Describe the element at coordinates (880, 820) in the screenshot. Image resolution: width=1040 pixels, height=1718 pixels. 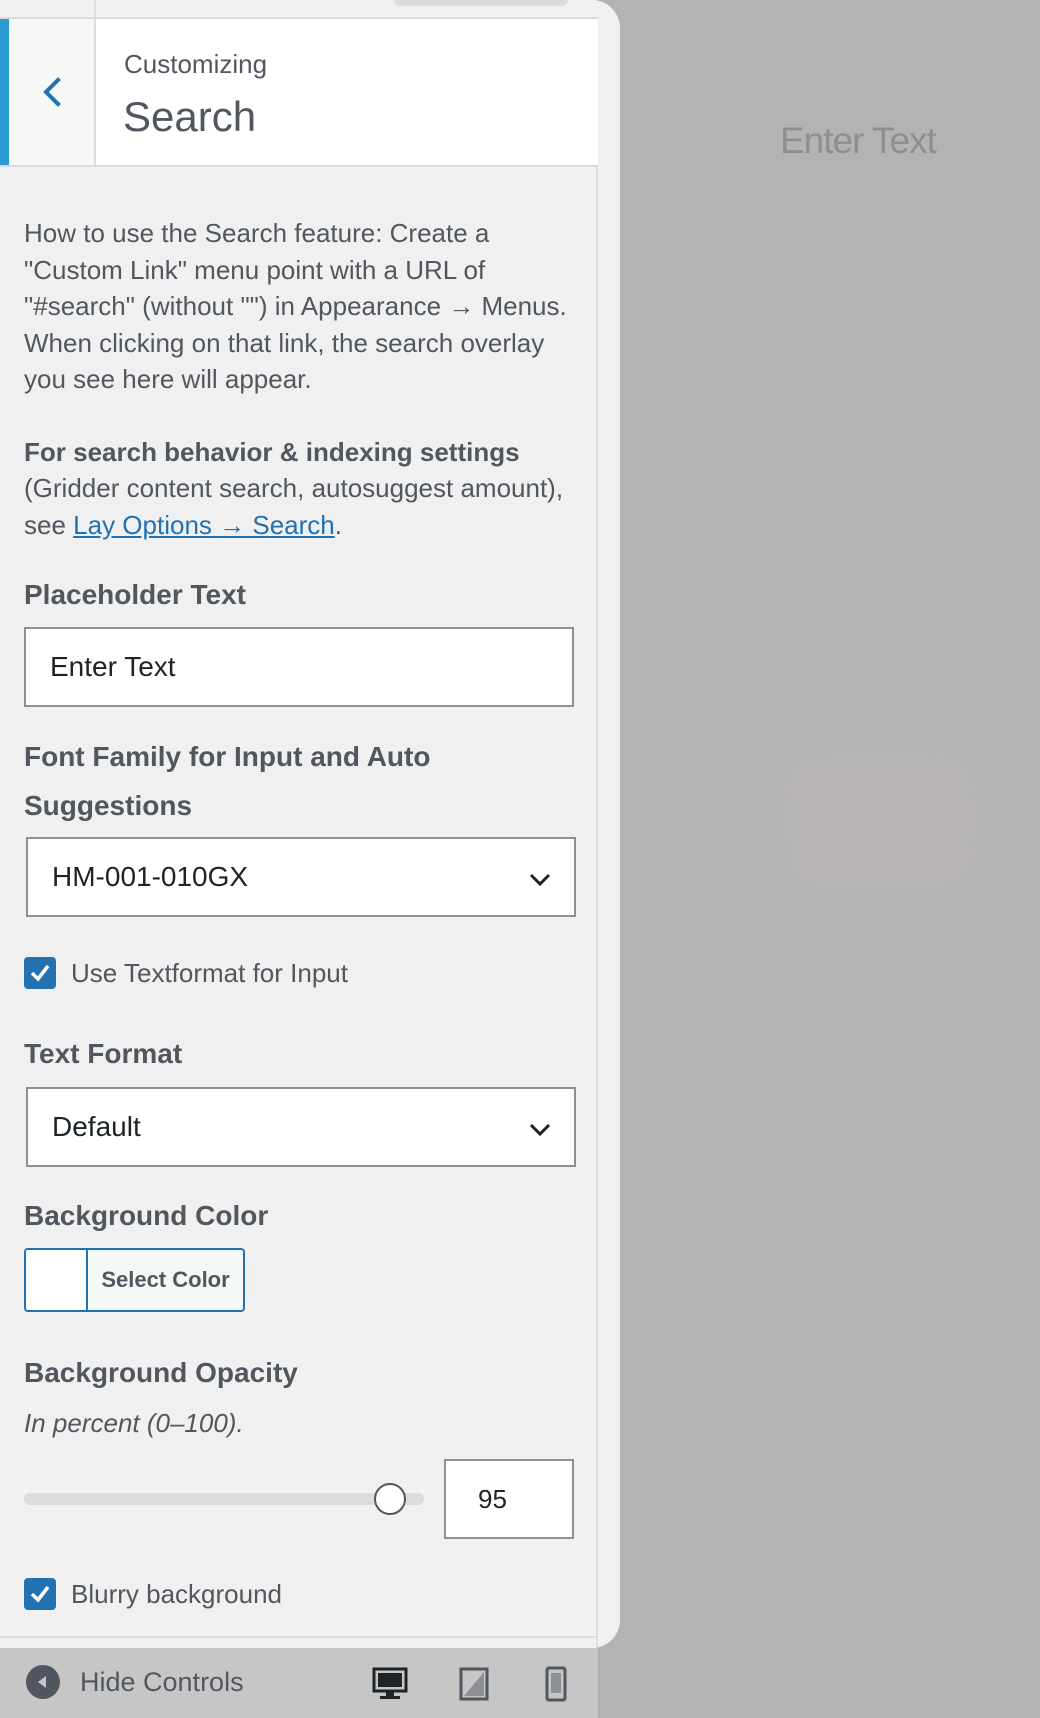
I see `preview-blurred-content` at that location.